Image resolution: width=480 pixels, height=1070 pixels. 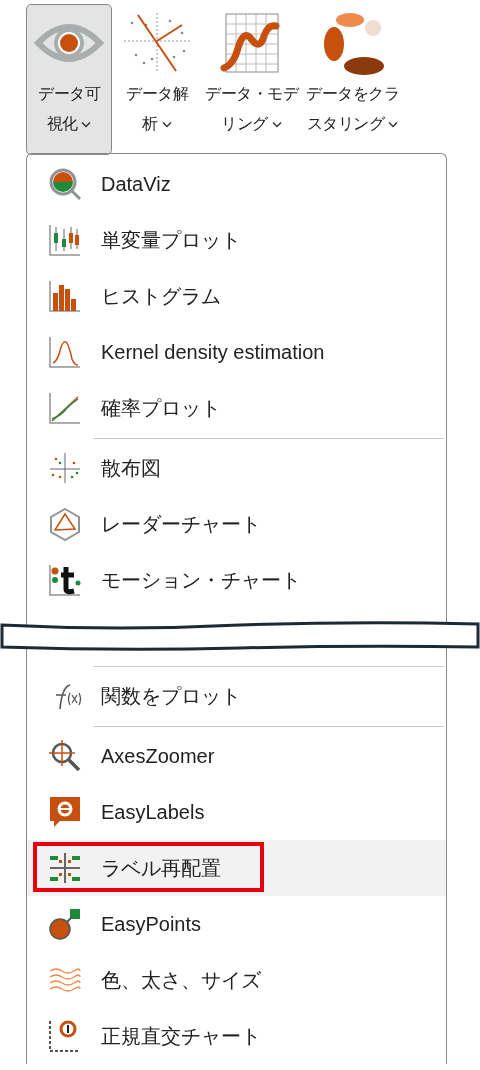 I want to click on menu-item: 正規直交チャート, so click(x=236, y=1036).